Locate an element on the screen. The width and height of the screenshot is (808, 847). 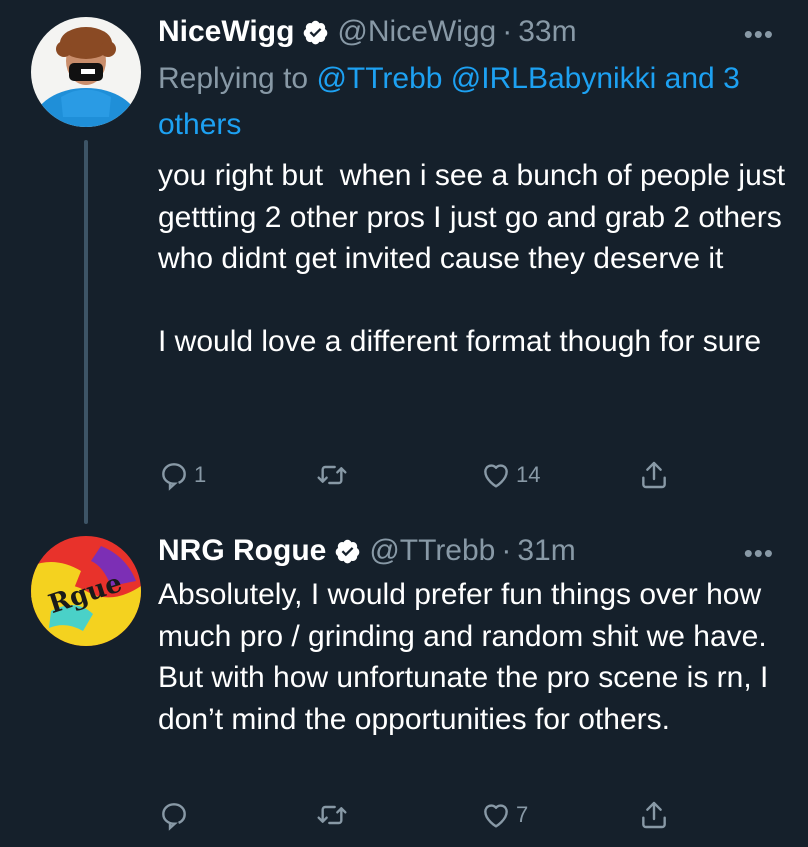
like-button: 7 is located at coordinates (504, 815).